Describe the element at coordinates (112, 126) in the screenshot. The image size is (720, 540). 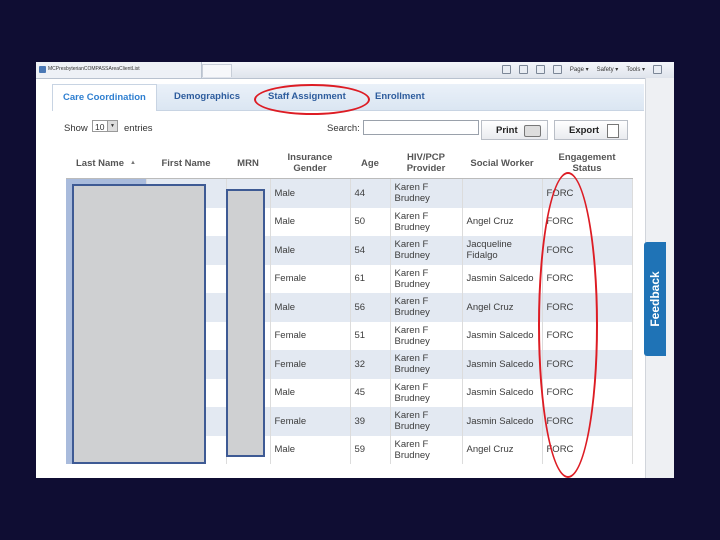
I see `chevron-down-icon: ▼` at that location.